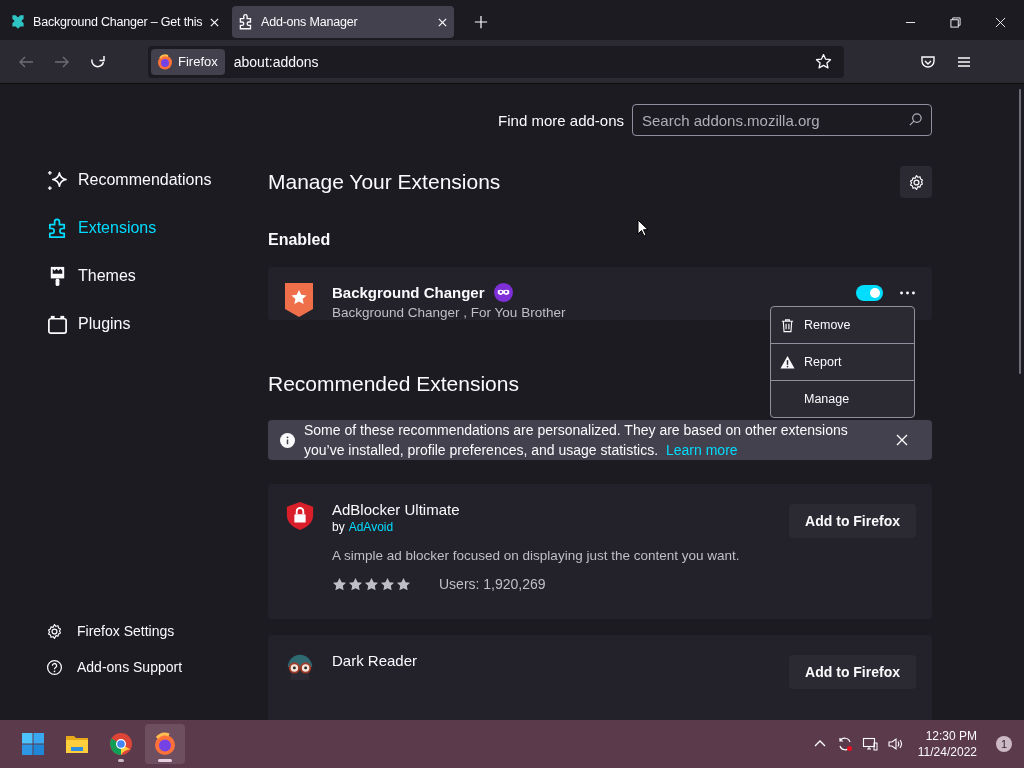 The image size is (1024, 768). I want to click on browser-tab: Background Changer – Get this, so click(115, 22).